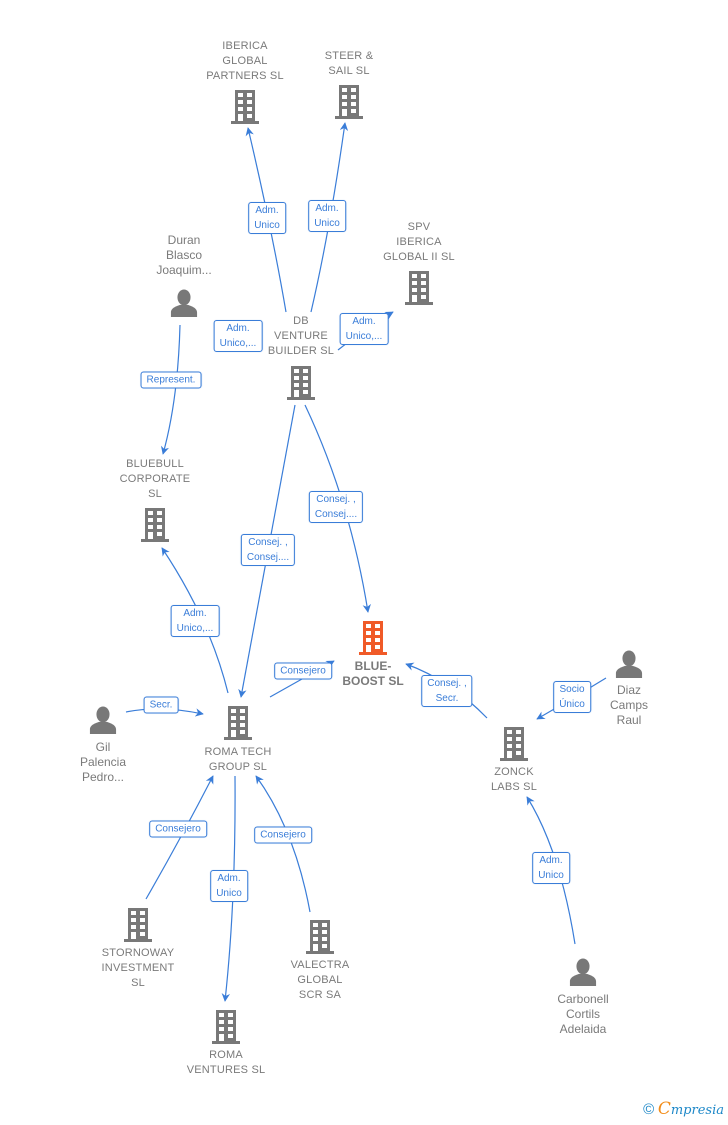 This screenshot has height=1125, width=728. I want to click on node-label-line: CORPORATE, so click(155, 479).